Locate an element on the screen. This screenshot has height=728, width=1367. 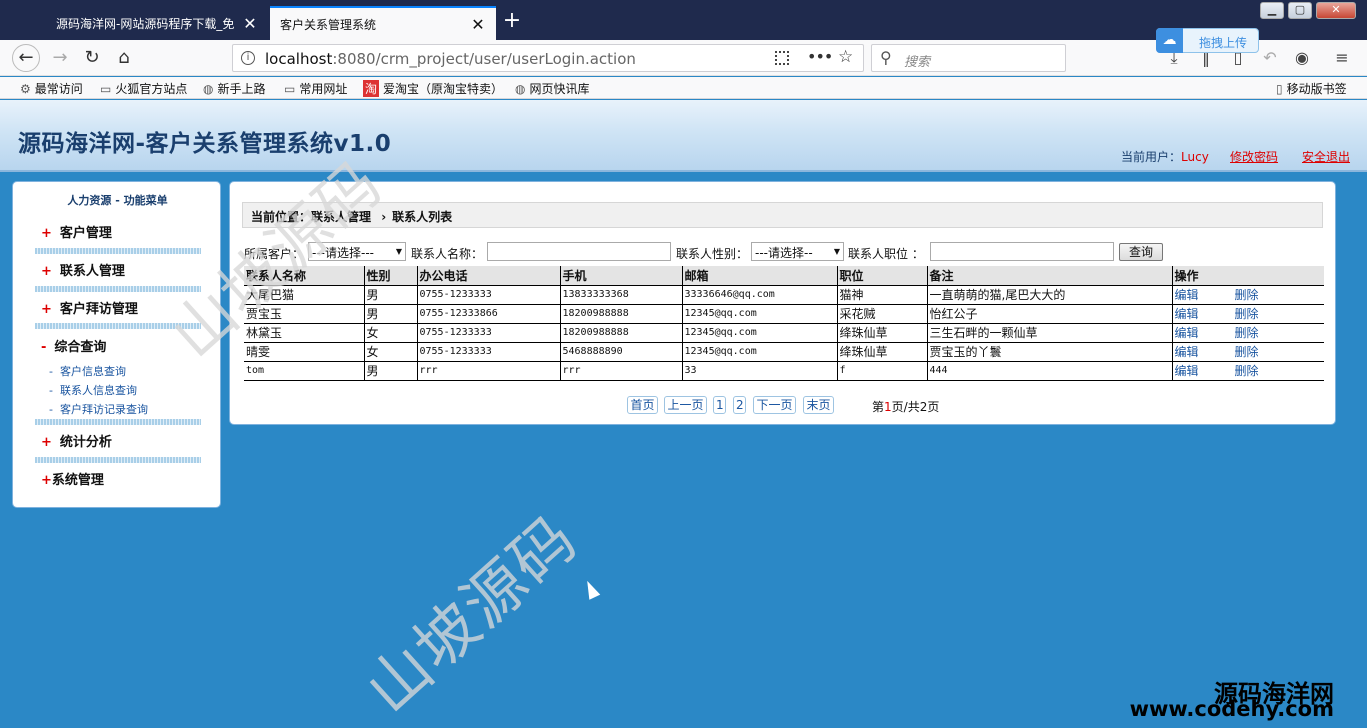
bookmark-most-visited: ⚙ 最常访问 is located at coordinates (51, 88).